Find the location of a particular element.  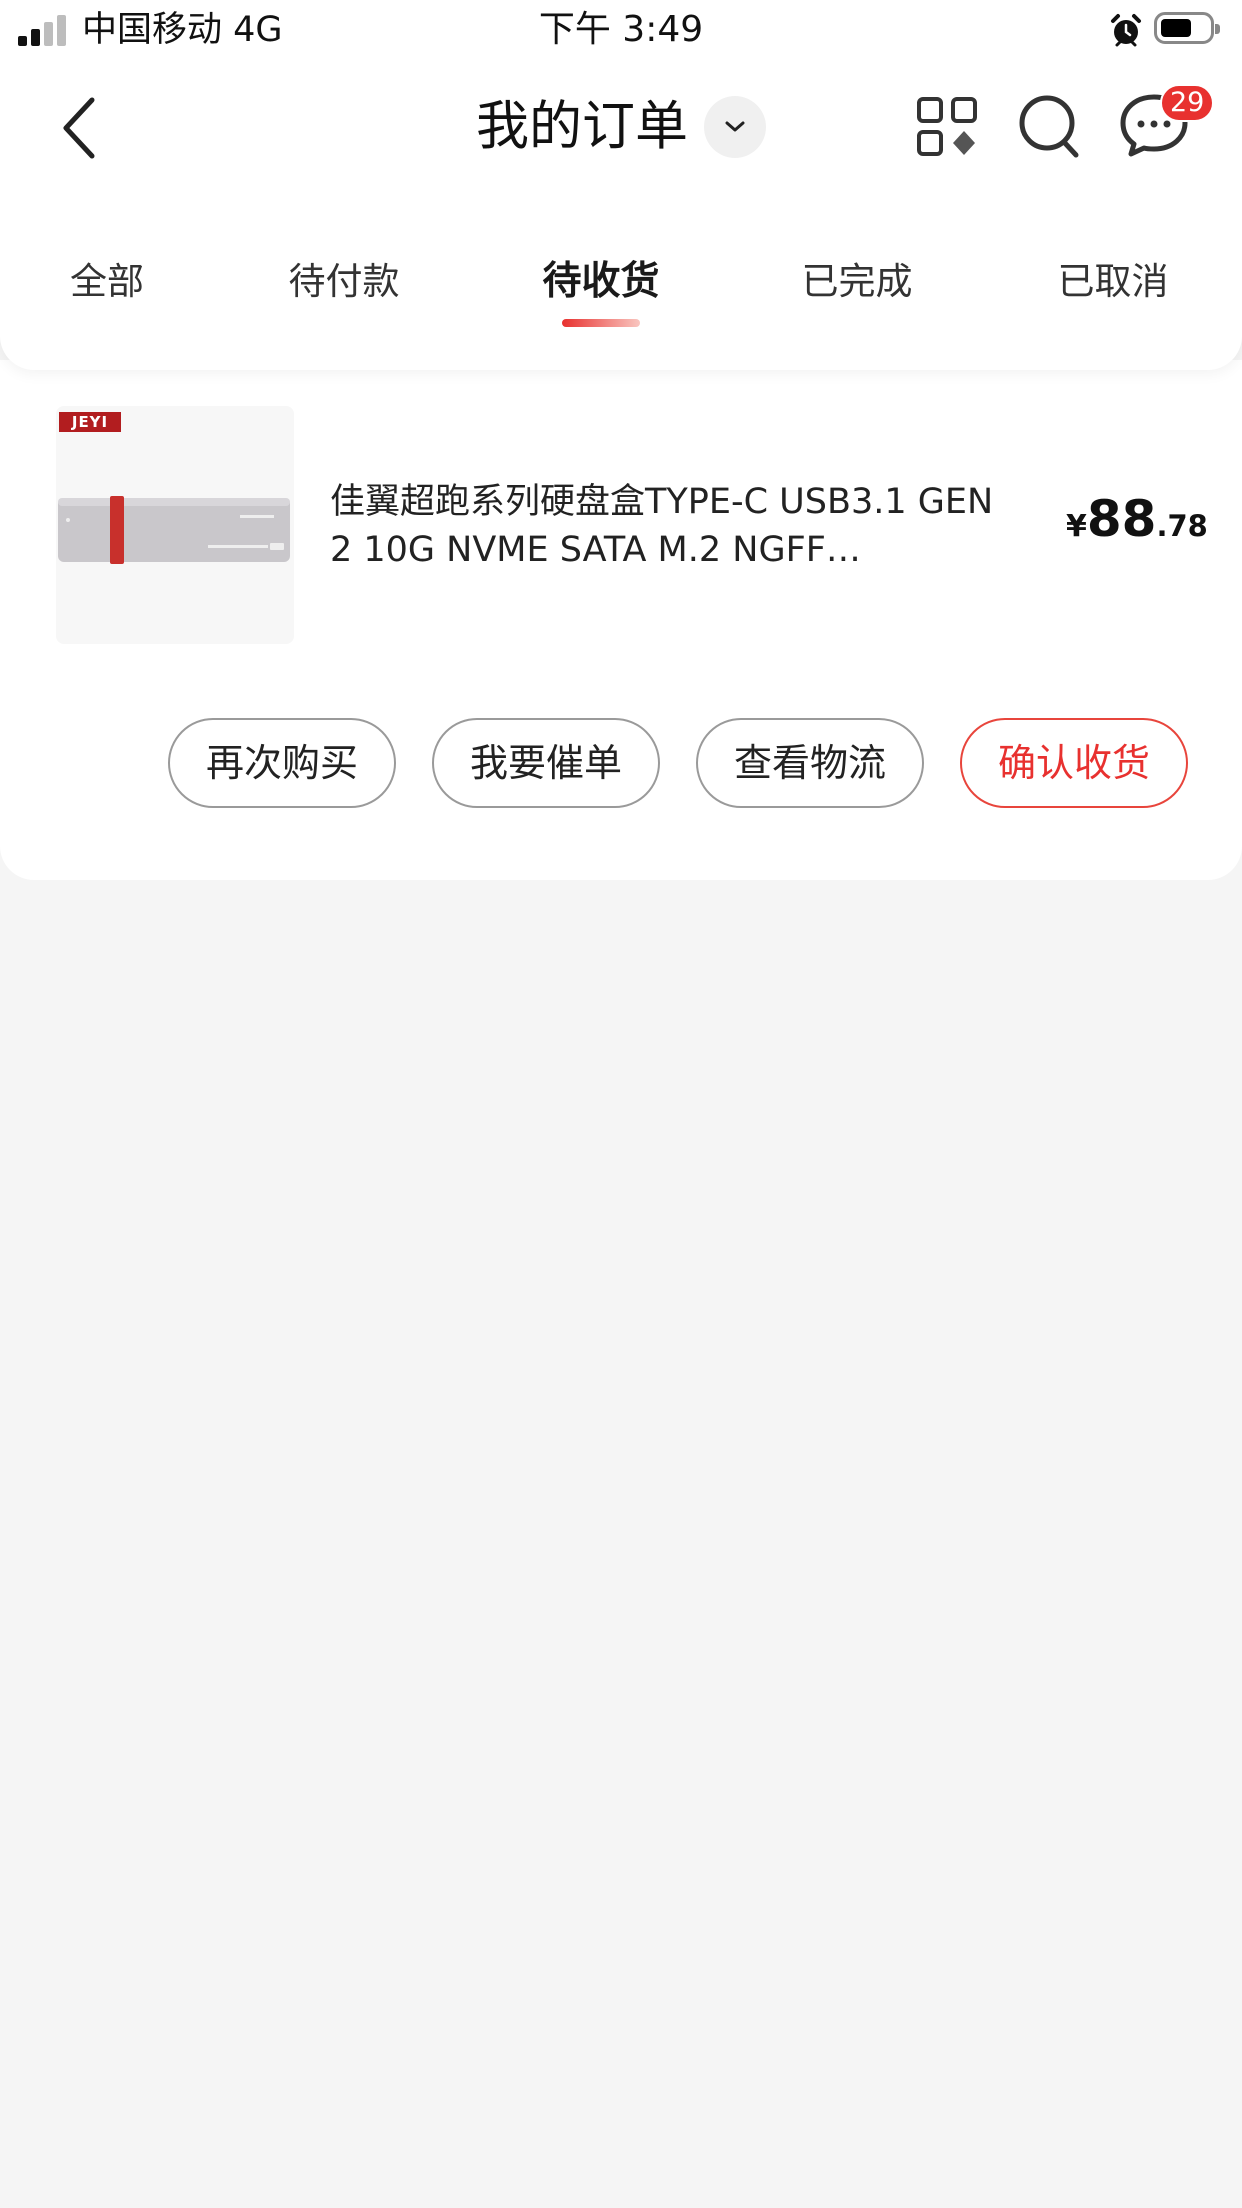

title-dropdown-icon is located at coordinates (735, 127).